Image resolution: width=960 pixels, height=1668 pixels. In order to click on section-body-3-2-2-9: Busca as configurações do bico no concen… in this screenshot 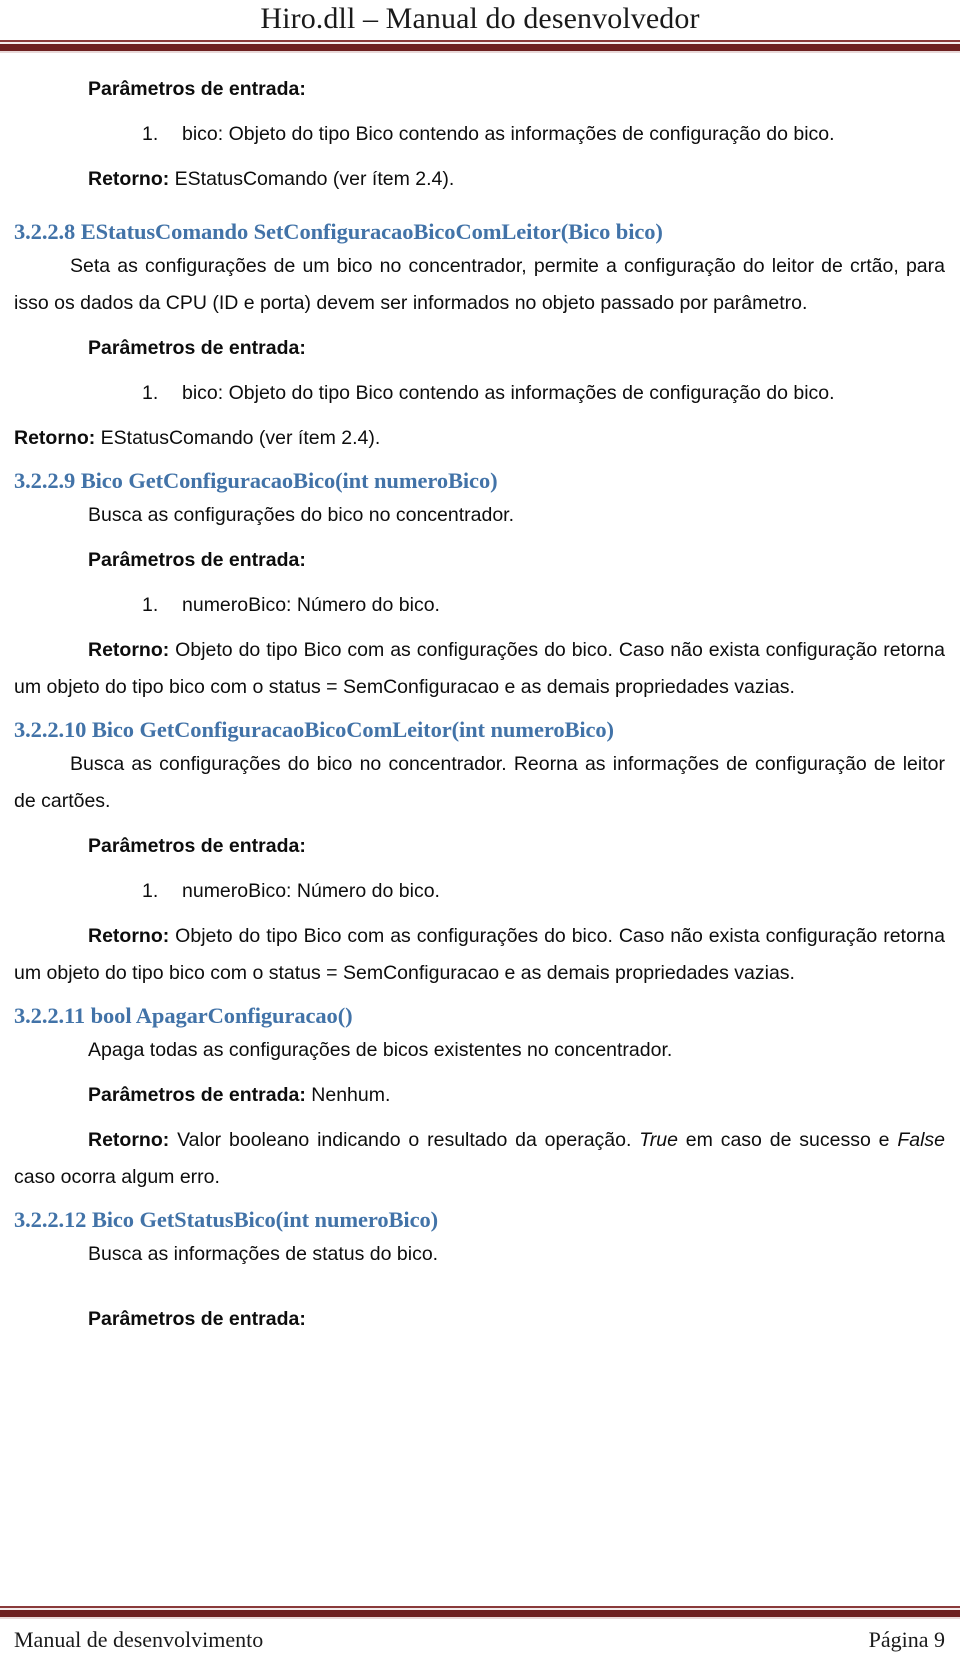, I will do `click(301, 515)`.